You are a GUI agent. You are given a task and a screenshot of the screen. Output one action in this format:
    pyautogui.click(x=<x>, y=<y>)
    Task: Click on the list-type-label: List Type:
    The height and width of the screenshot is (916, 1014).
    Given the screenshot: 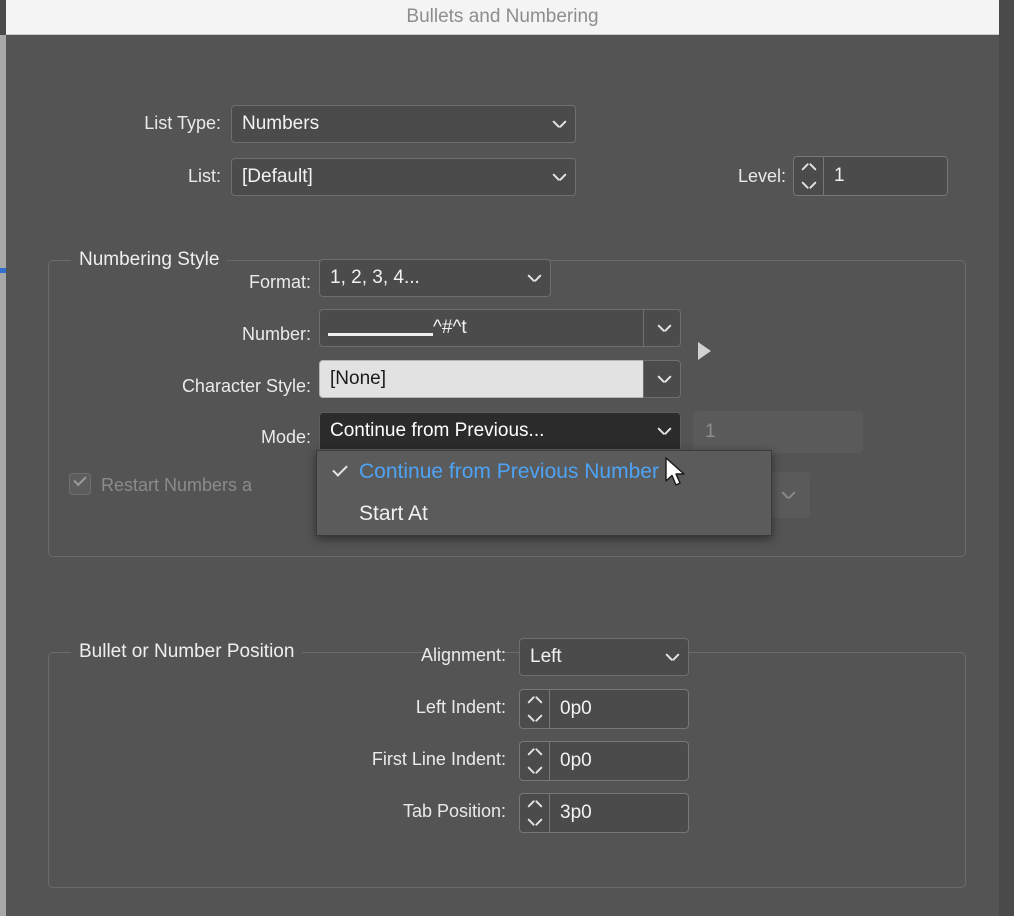 What is the action you would take?
    pyautogui.click(x=182, y=123)
    